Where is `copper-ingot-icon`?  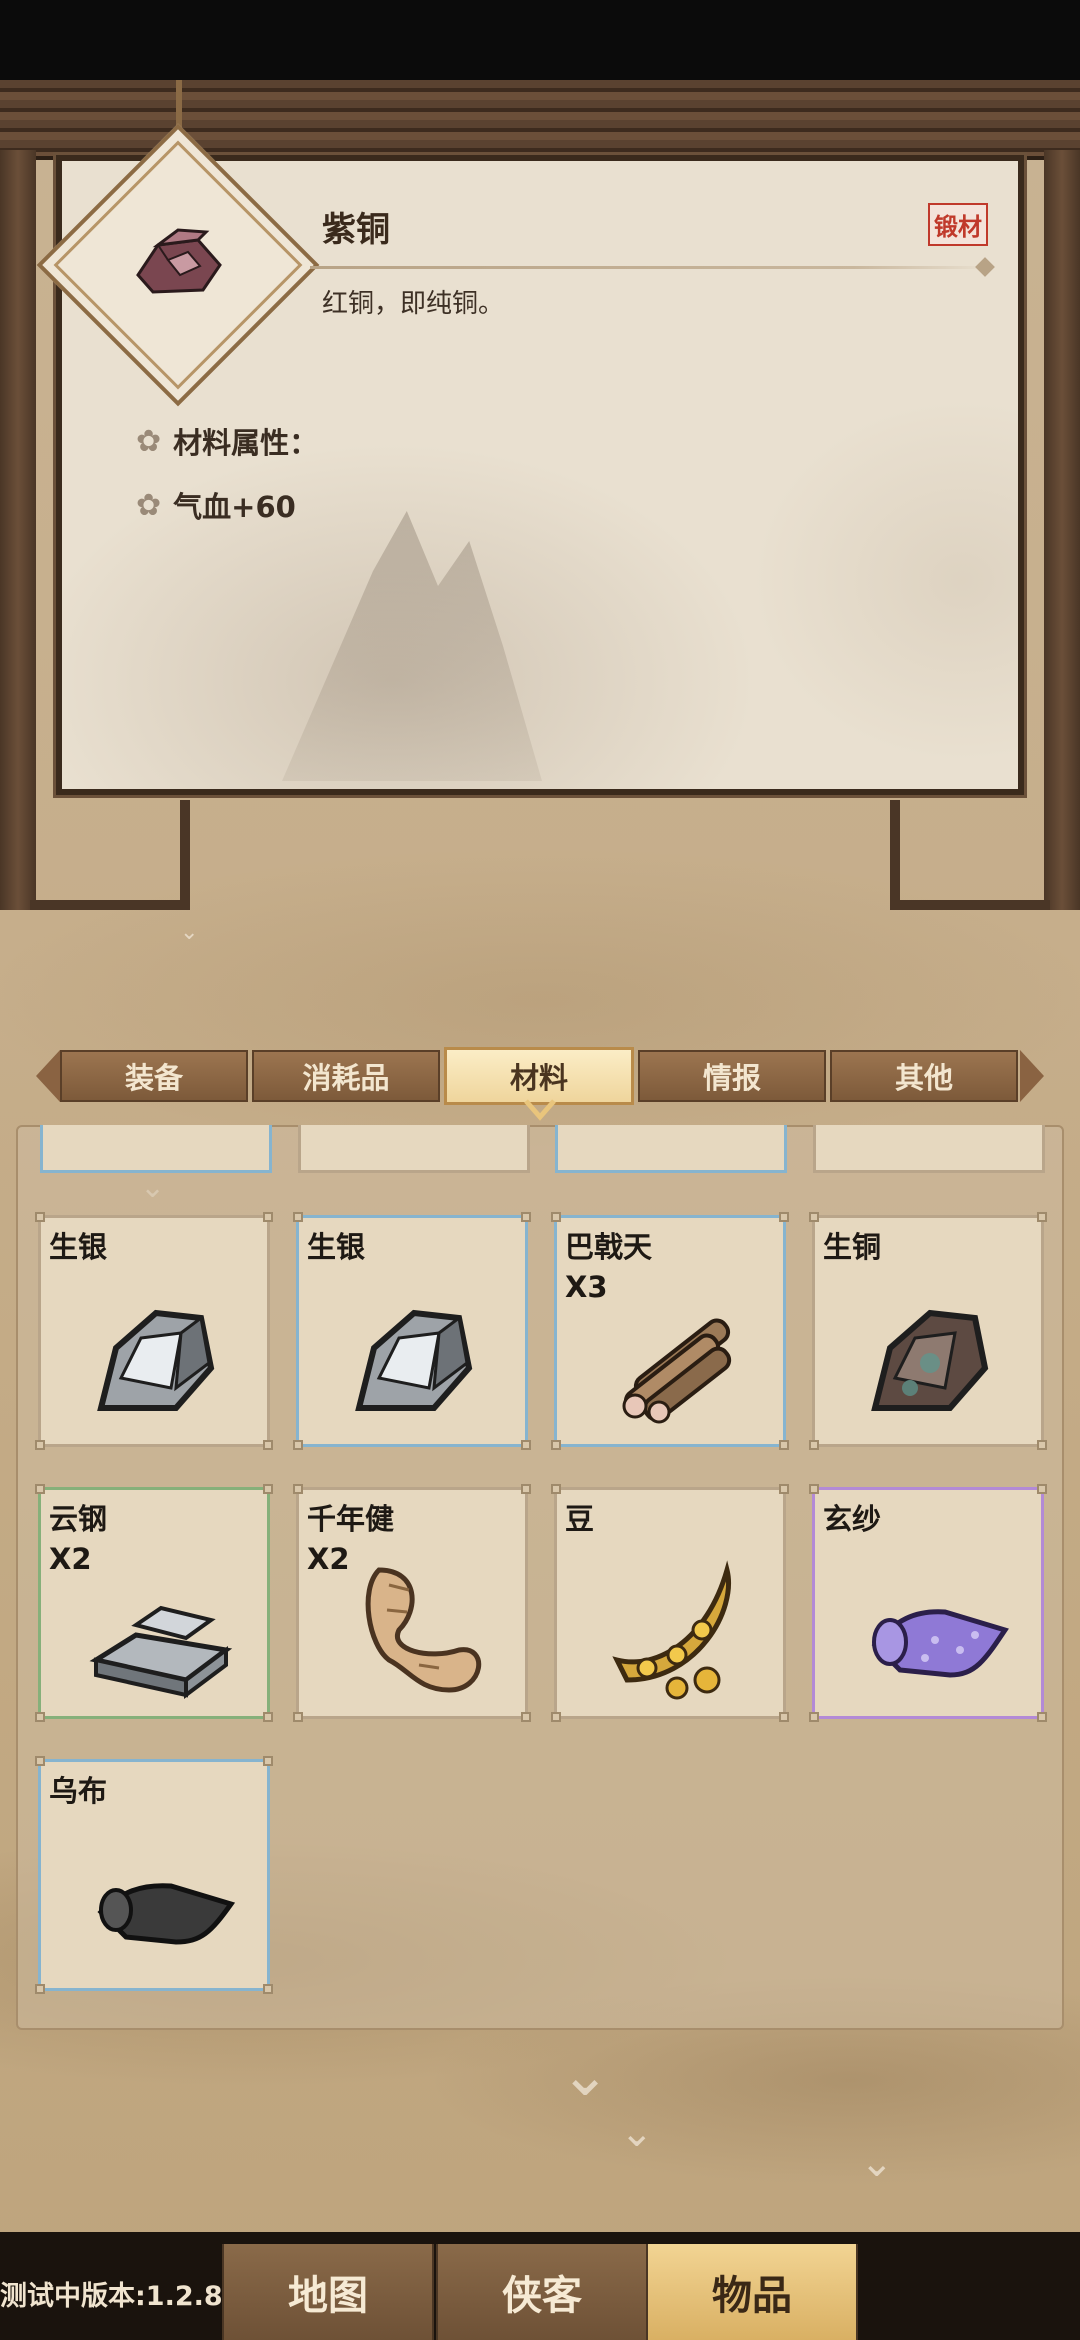 copper-ingot-icon is located at coordinates (179, 261).